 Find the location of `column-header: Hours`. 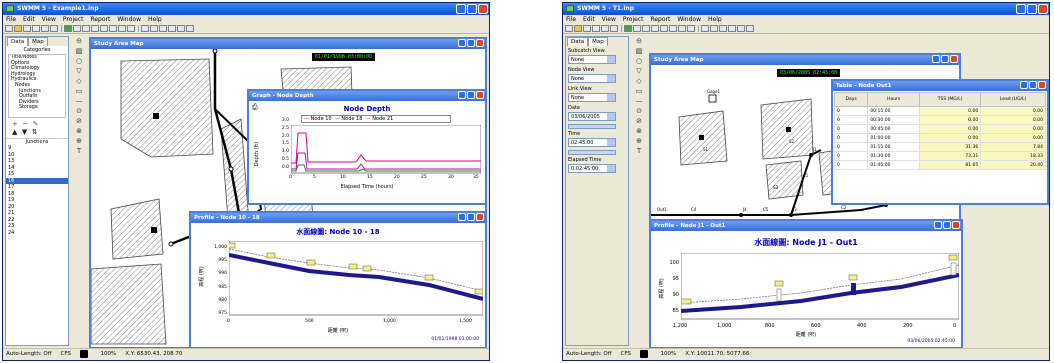

column-header: Hours is located at coordinates (894, 99).